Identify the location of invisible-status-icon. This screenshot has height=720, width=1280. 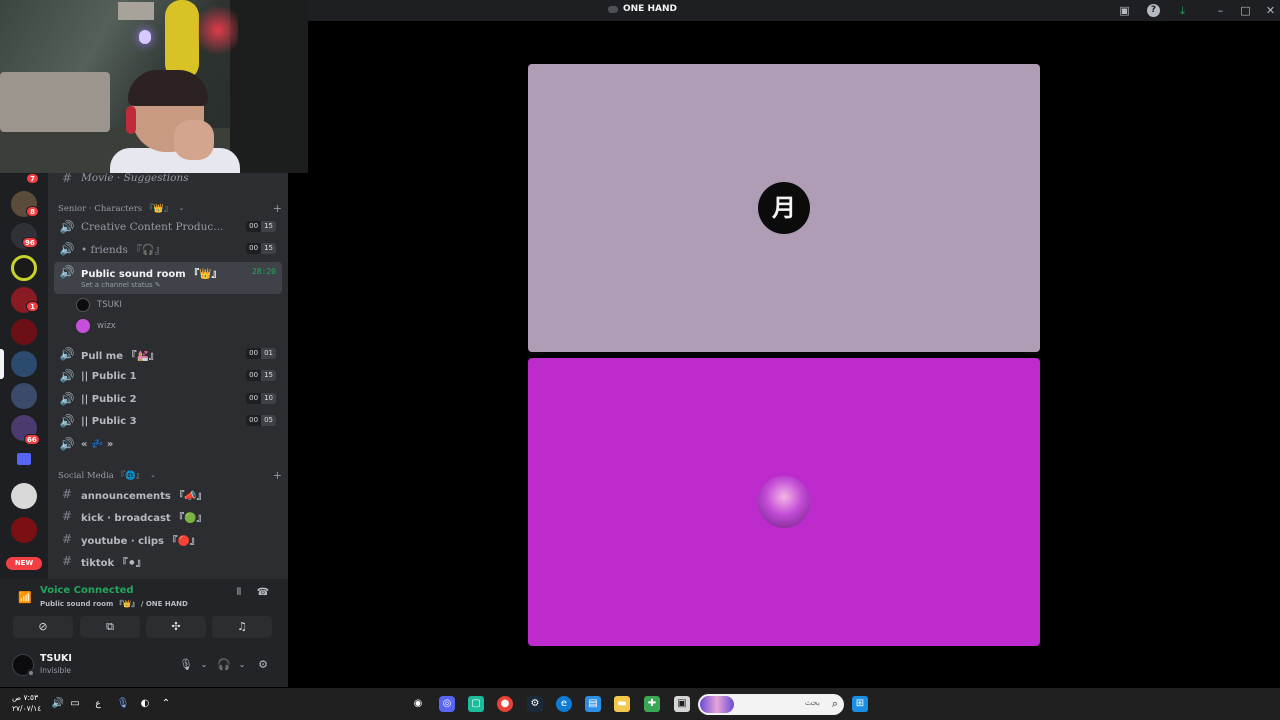
(31, 673).